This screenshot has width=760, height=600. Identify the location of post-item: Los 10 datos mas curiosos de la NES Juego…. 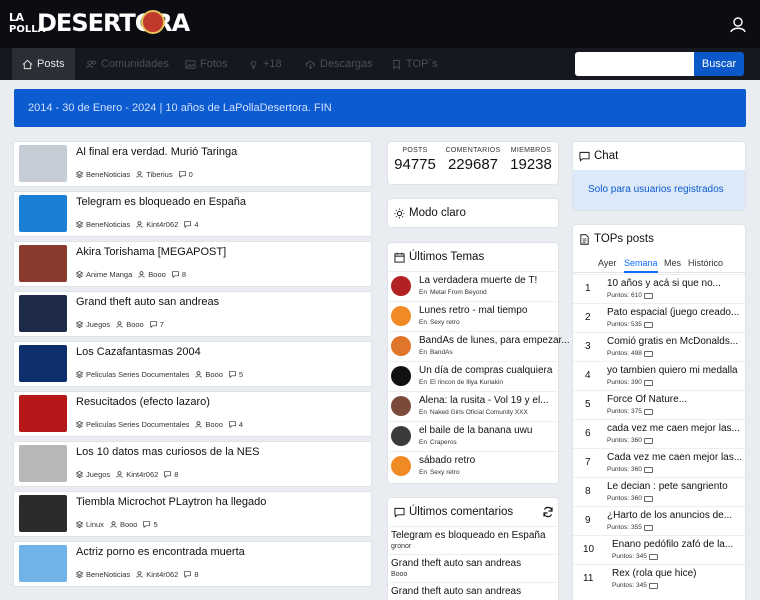
(192, 464).